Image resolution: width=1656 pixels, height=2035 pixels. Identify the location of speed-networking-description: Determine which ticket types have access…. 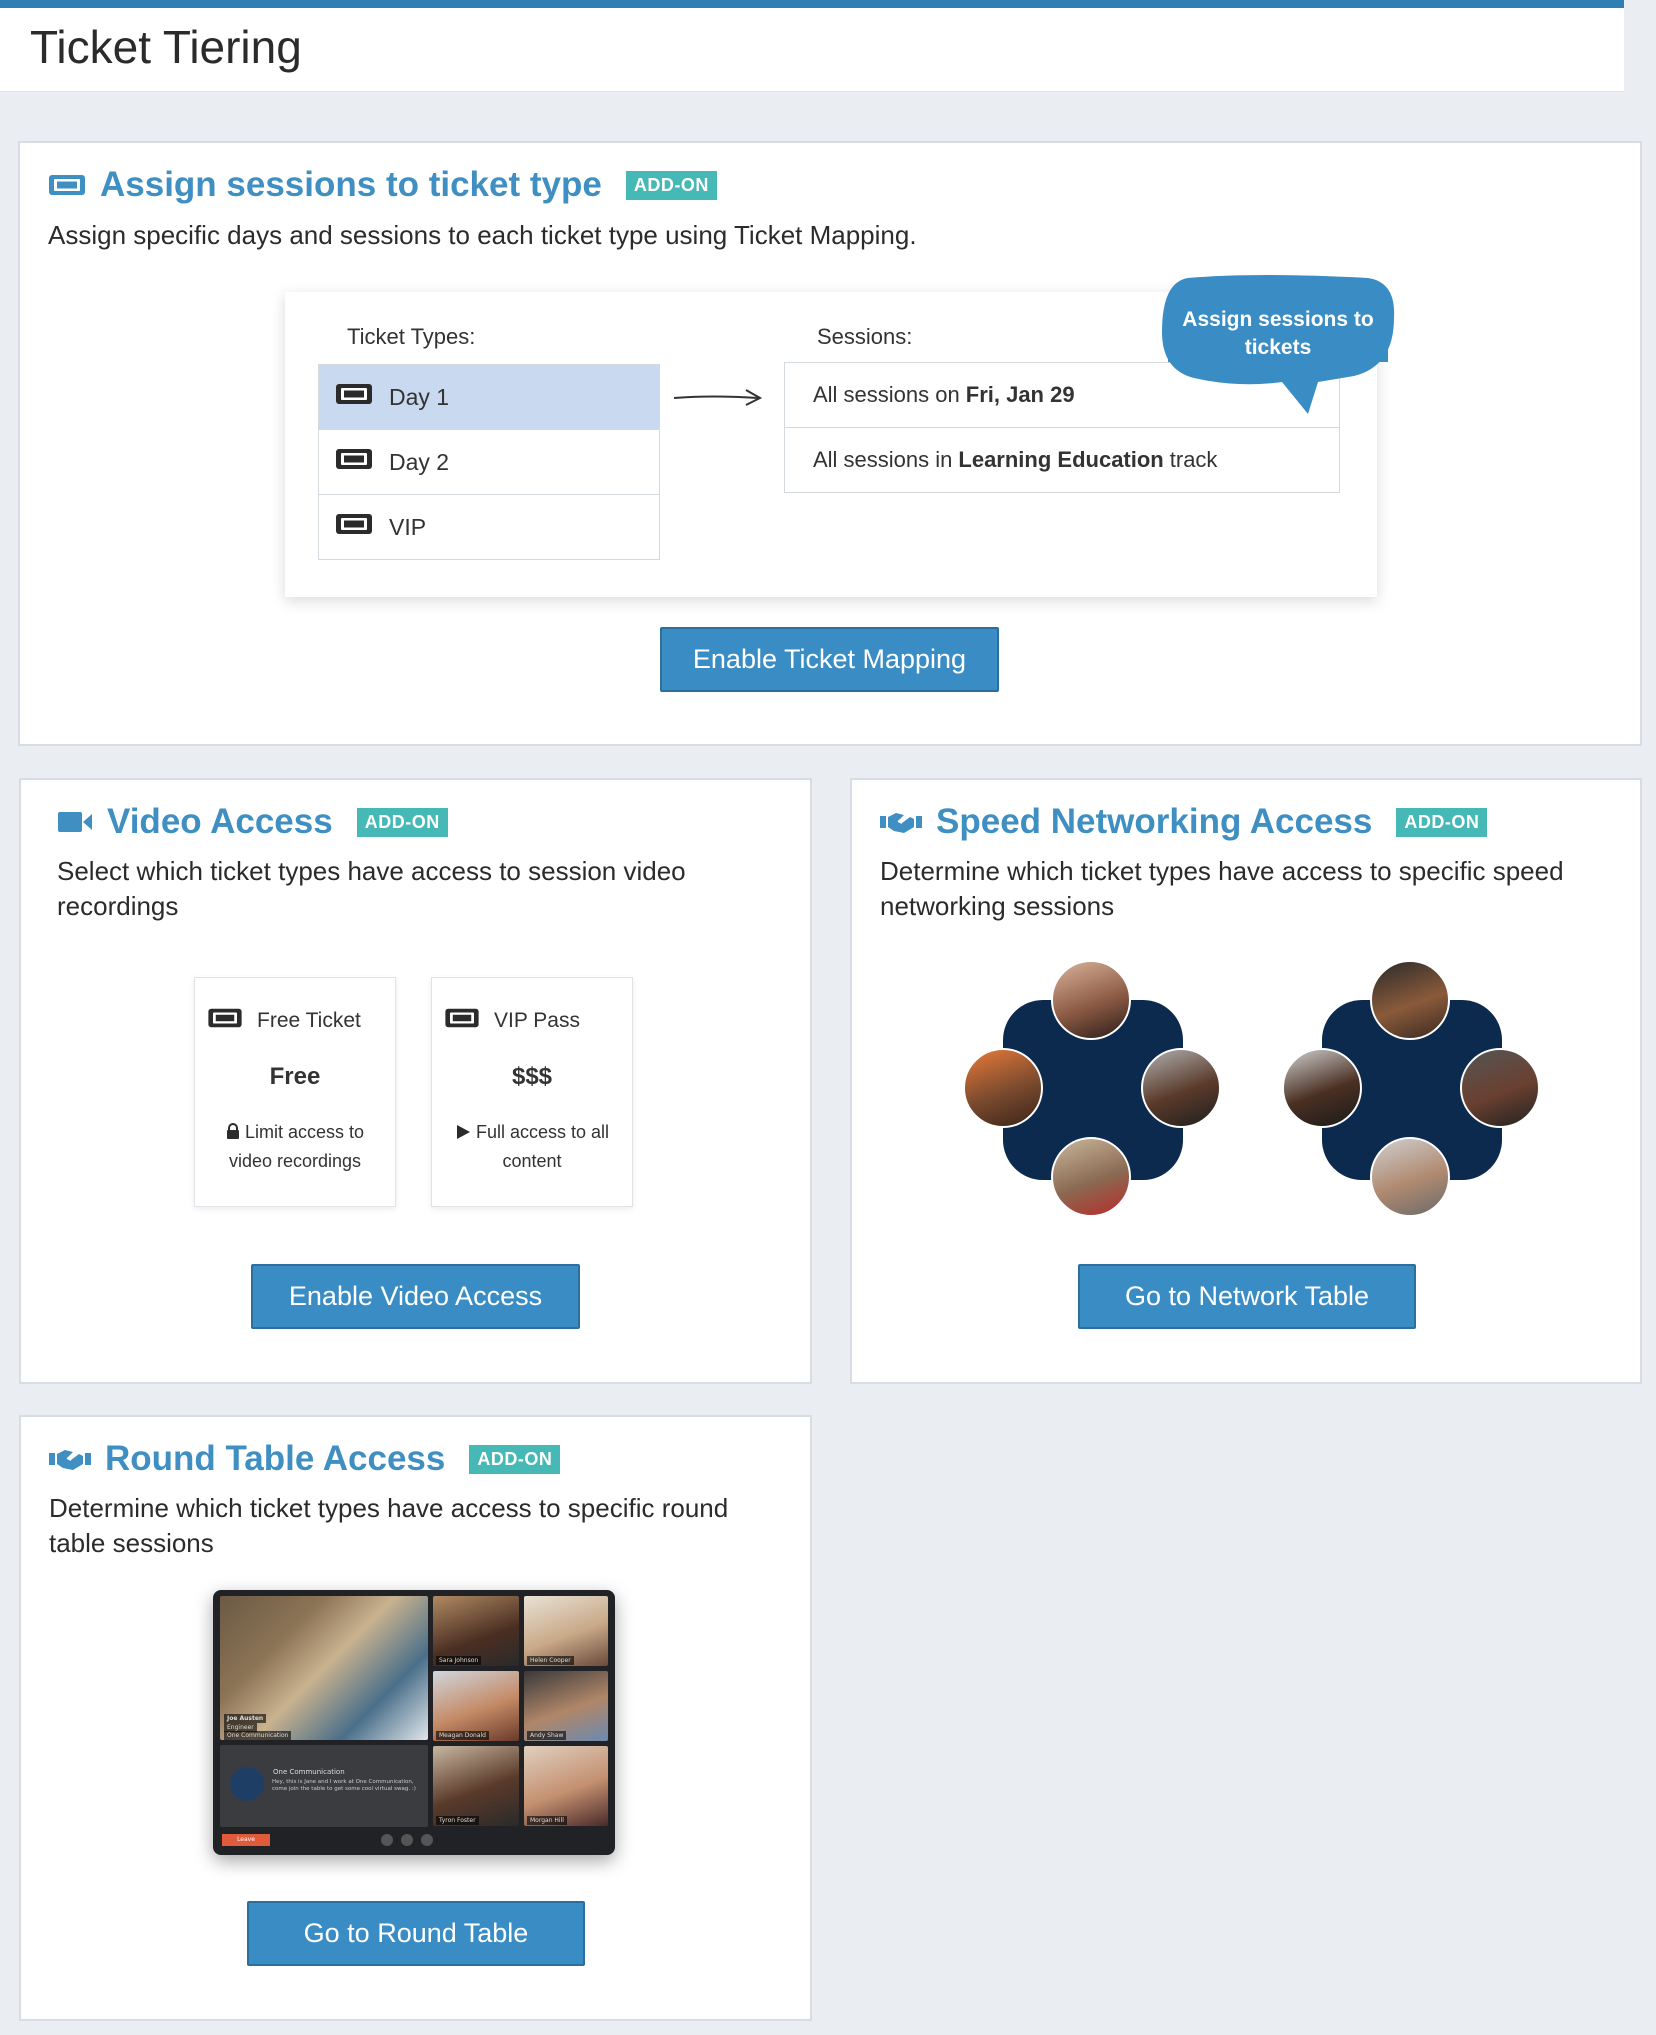
(1222, 889).